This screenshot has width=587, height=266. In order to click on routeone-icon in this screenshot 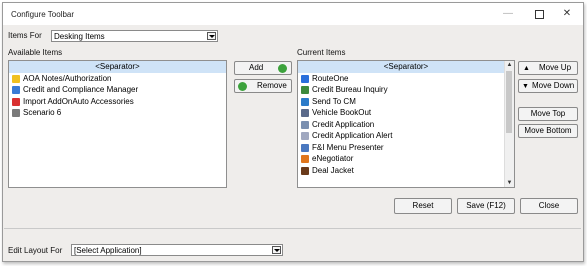, I will do `click(305, 78)`.